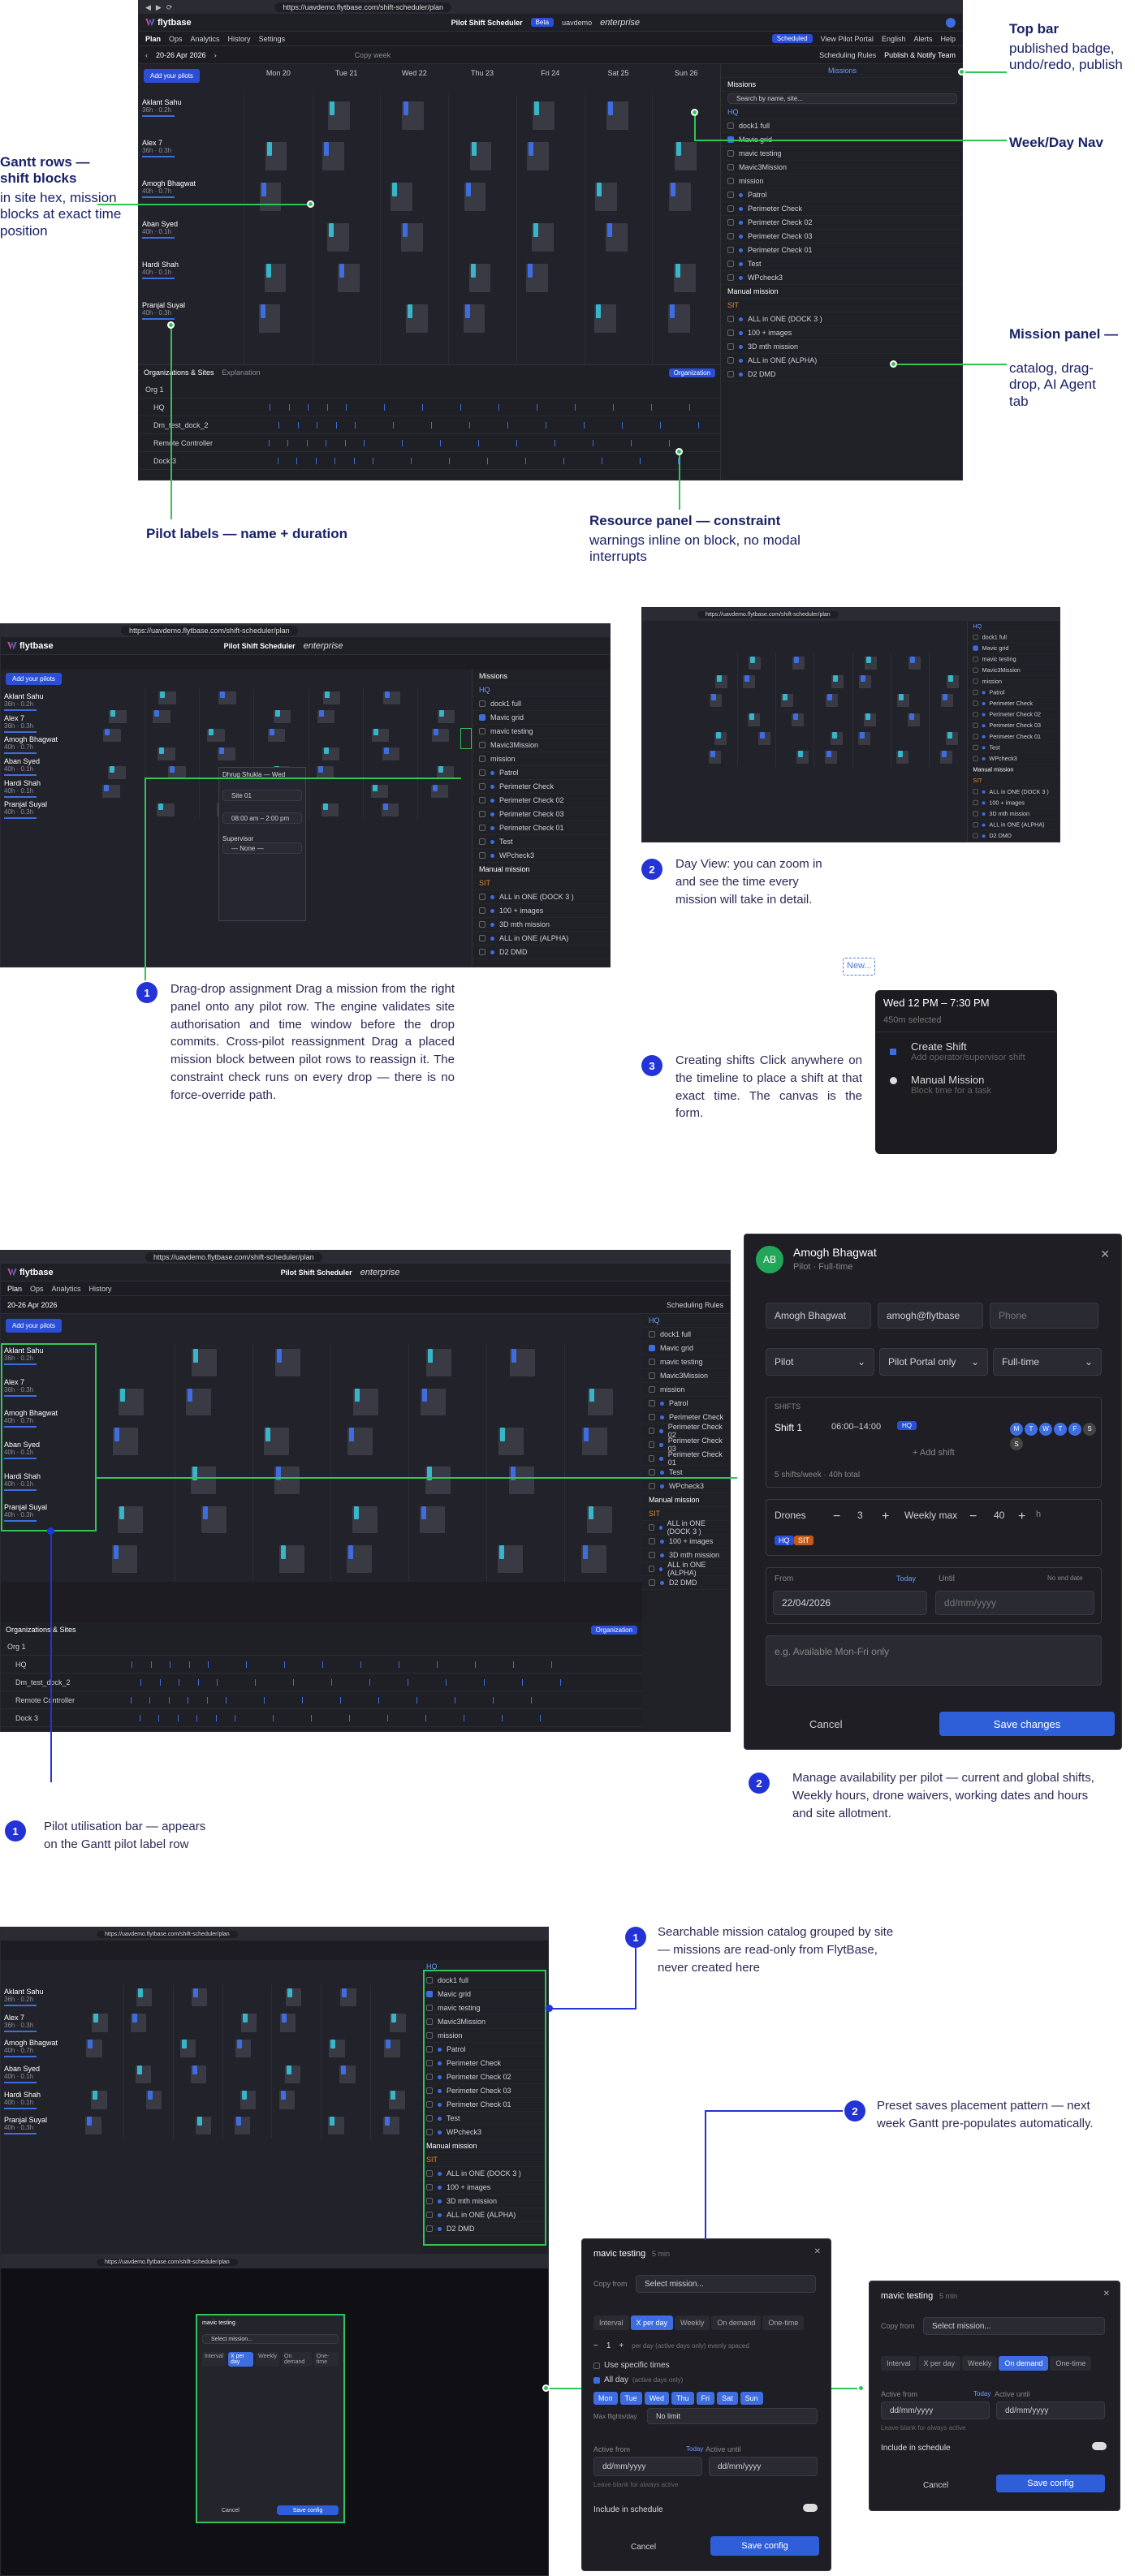 The height and width of the screenshot is (2576, 1135). I want to click on manual-mission-link: Manual mission, so click(1014, 771).